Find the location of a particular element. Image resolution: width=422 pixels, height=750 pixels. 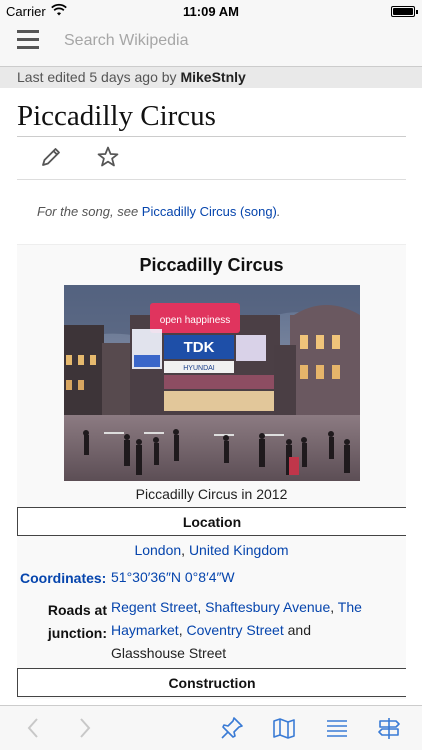

location-value: London, United Kingdom is located at coordinates (211, 550).